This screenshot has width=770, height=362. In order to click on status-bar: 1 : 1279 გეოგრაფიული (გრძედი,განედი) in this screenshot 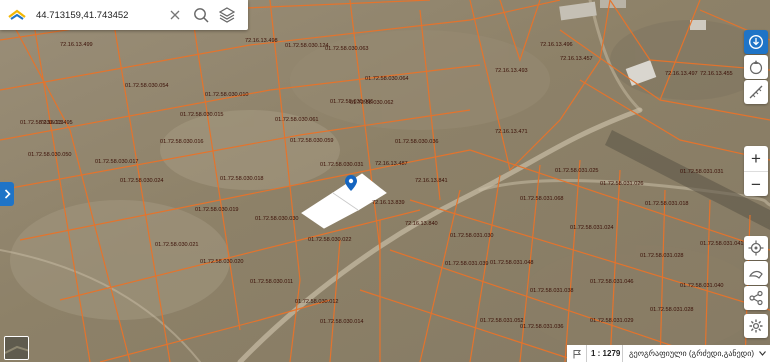, I will do `click(668, 353)`.